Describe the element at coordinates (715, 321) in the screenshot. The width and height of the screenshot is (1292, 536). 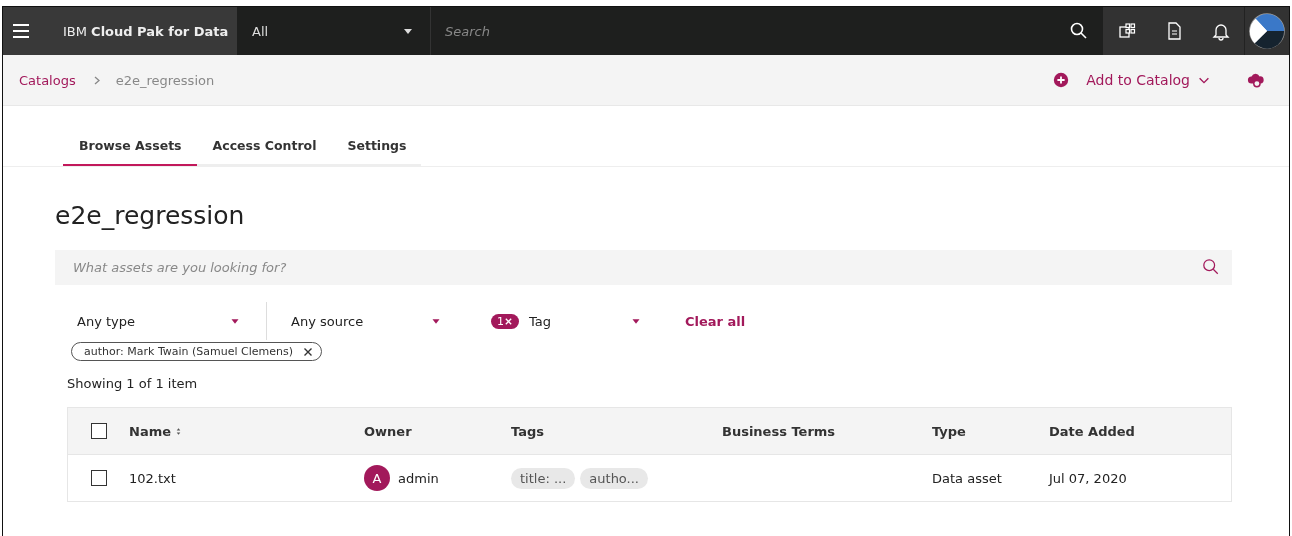
I see `clear-all-link: Clear all` at that location.